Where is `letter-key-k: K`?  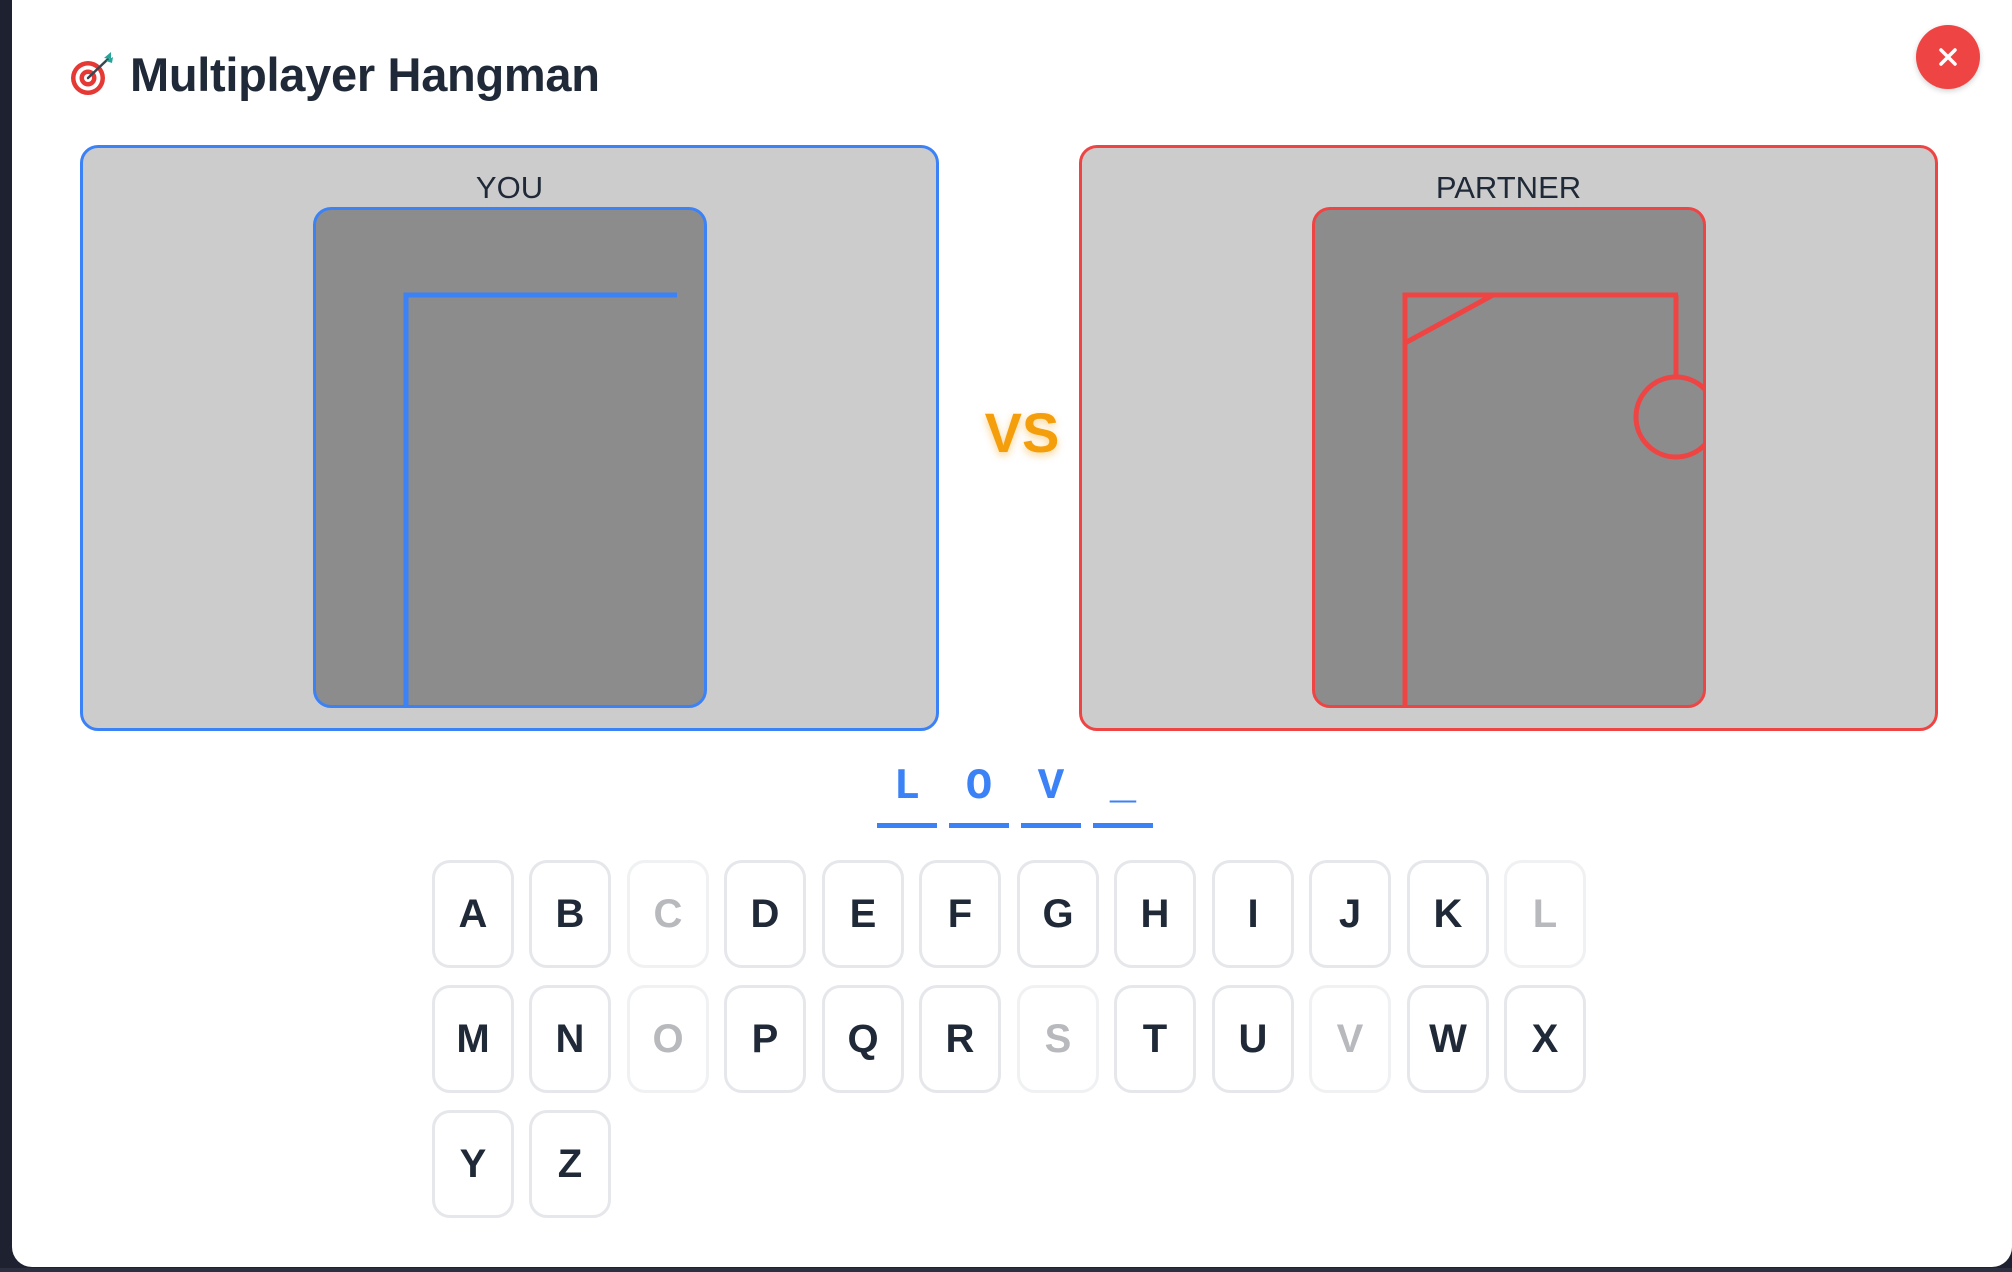
letter-key-k: K is located at coordinates (1448, 914).